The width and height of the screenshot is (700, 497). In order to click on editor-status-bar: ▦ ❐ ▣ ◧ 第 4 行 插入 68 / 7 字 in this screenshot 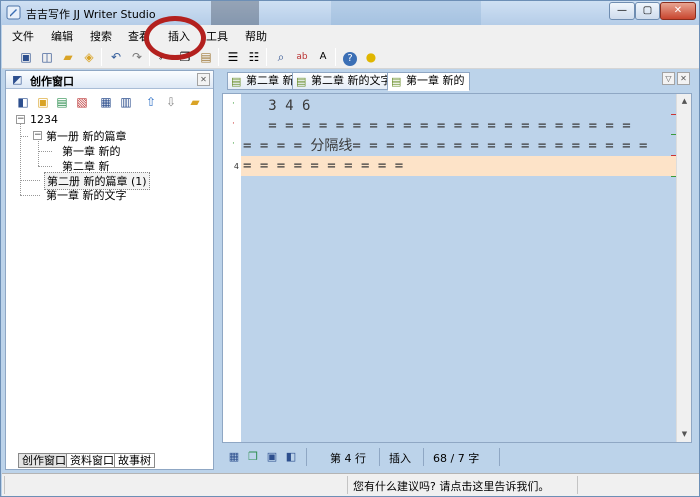, I will do `click(457, 457)`.